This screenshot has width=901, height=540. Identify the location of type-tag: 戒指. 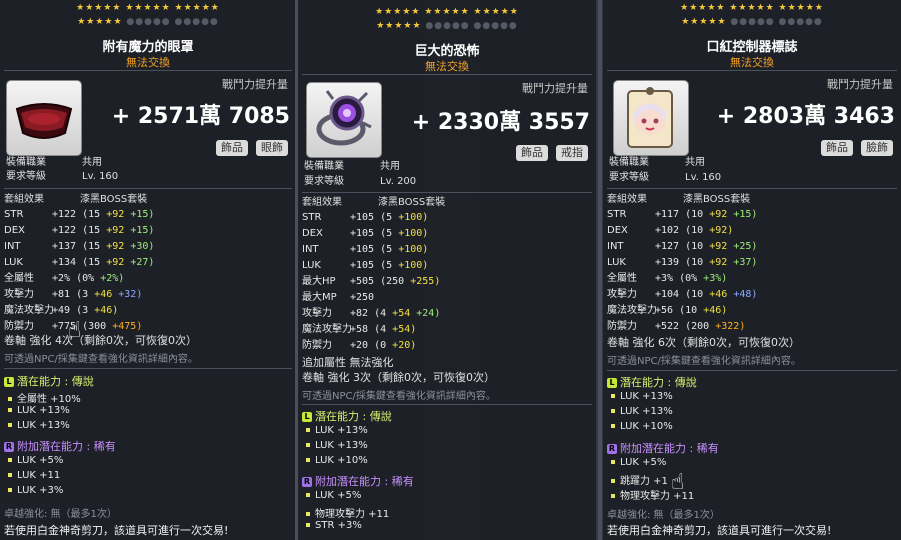
(572, 153).